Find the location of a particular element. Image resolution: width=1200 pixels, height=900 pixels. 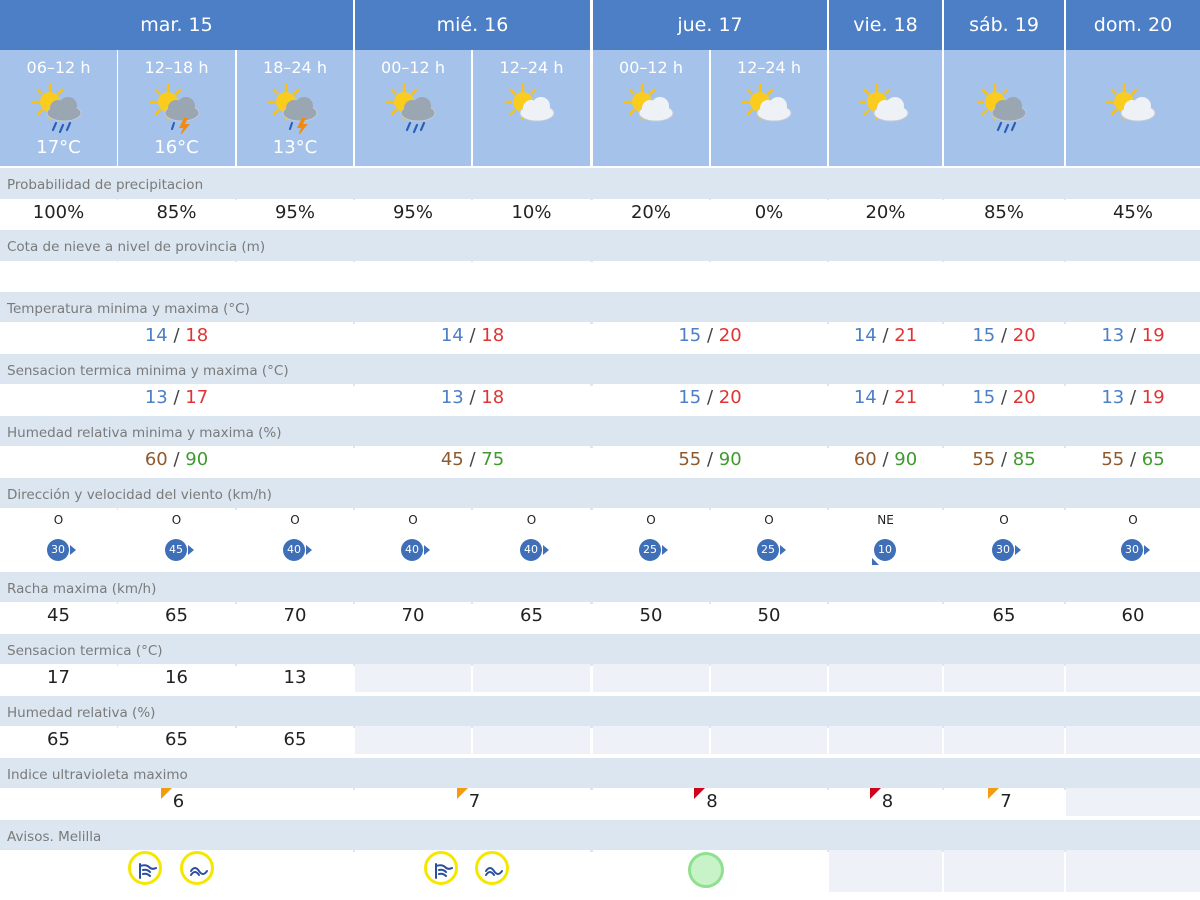

wind-direction: NE is located at coordinates (885, 520).